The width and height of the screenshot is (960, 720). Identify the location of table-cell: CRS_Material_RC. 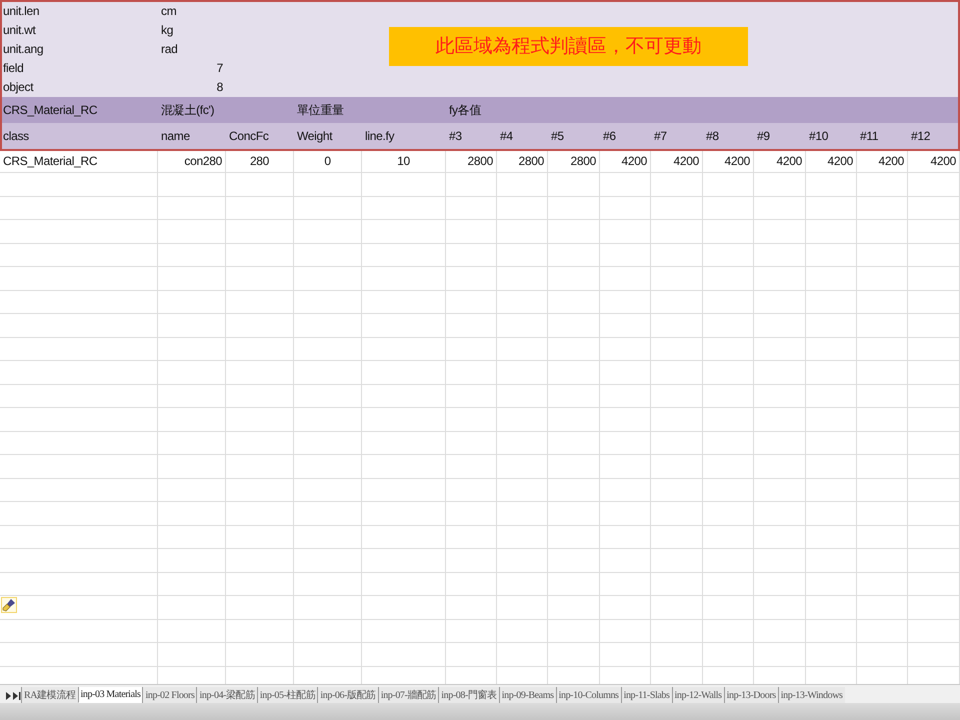
(79, 161).